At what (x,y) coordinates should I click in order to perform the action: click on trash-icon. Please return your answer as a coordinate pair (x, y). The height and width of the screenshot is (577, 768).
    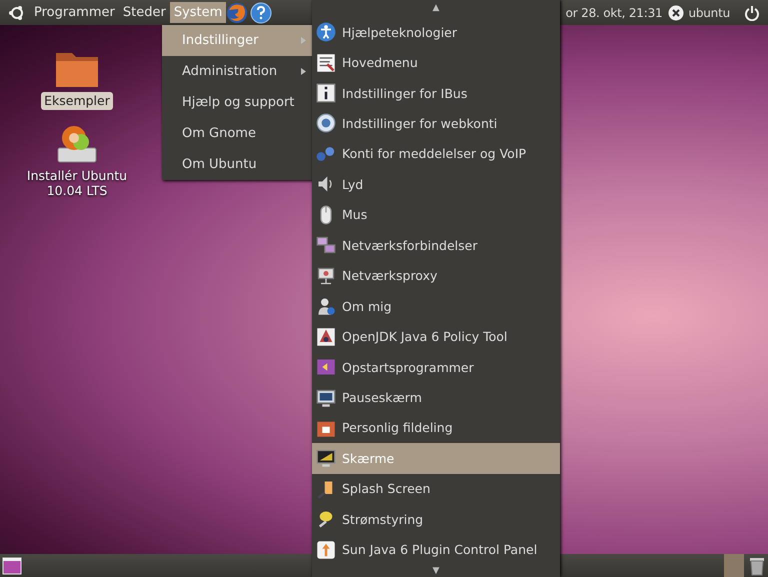
    Looking at the image, I should click on (757, 566).